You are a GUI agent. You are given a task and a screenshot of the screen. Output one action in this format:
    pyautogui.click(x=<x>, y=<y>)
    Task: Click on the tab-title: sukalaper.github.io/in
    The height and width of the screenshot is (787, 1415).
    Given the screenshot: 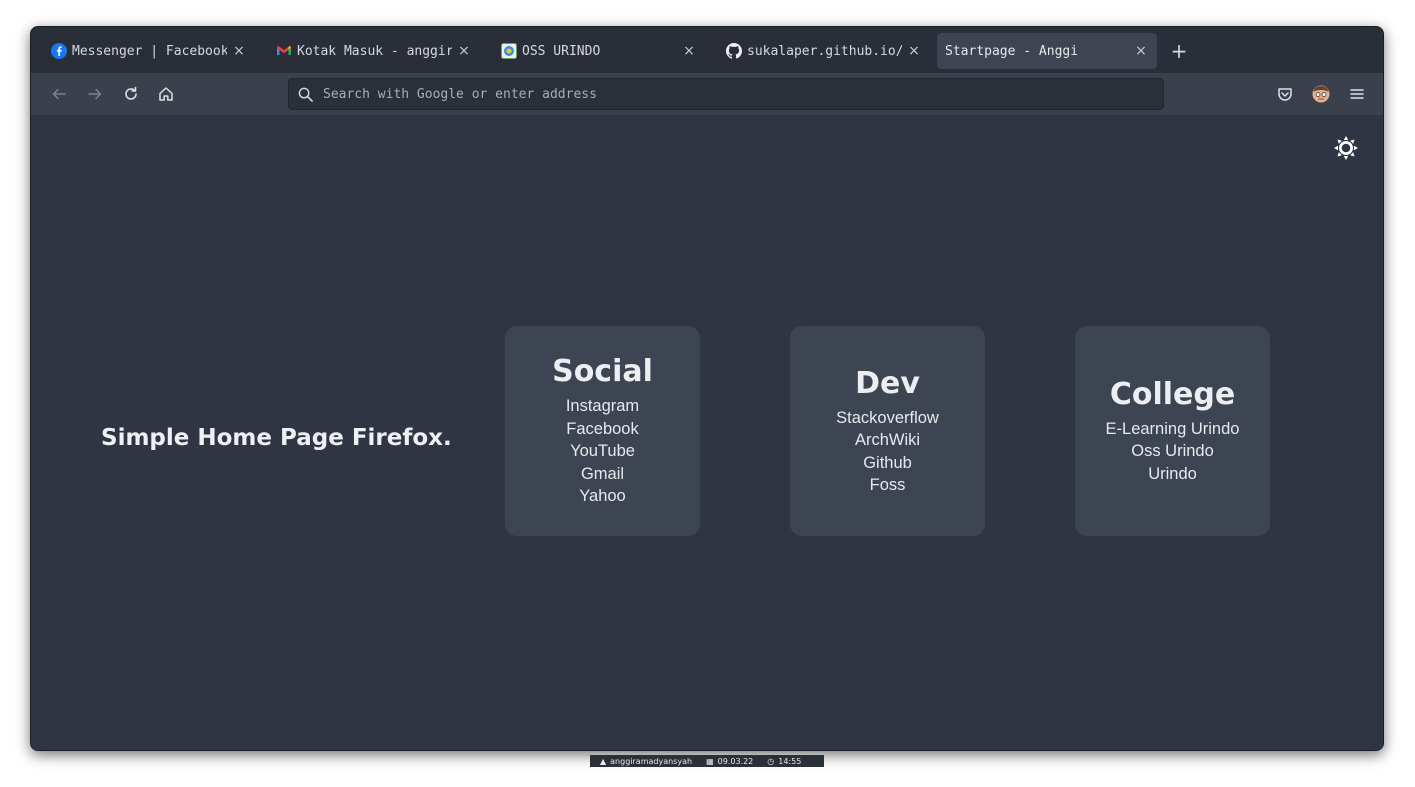 What is the action you would take?
    pyautogui.click(x=824, y=51)
    